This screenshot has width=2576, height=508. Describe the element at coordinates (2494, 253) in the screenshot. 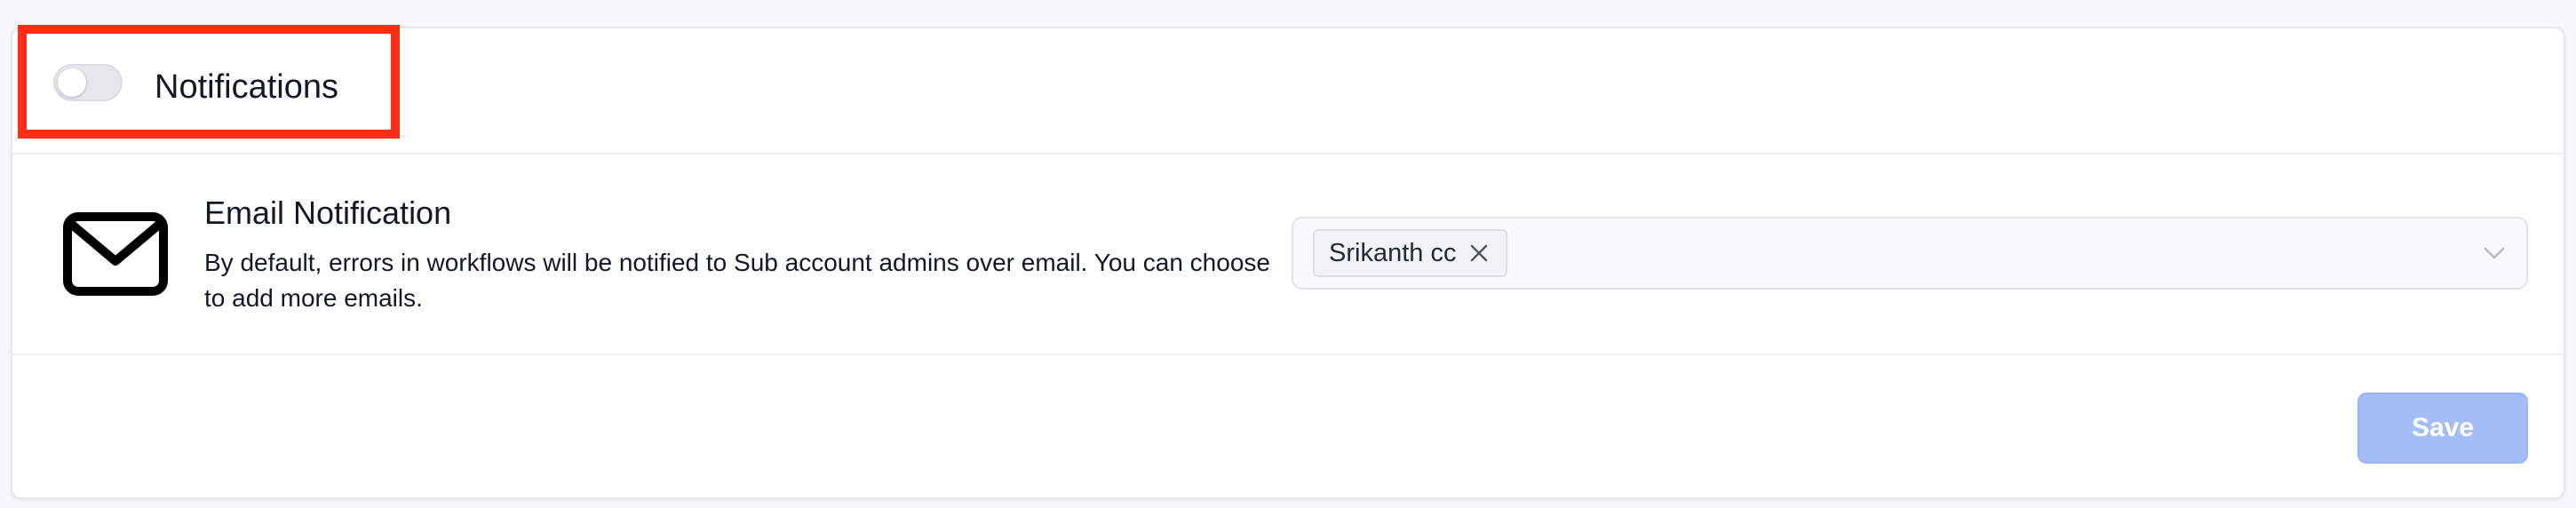

I see `chevron-down-icon` at that location.